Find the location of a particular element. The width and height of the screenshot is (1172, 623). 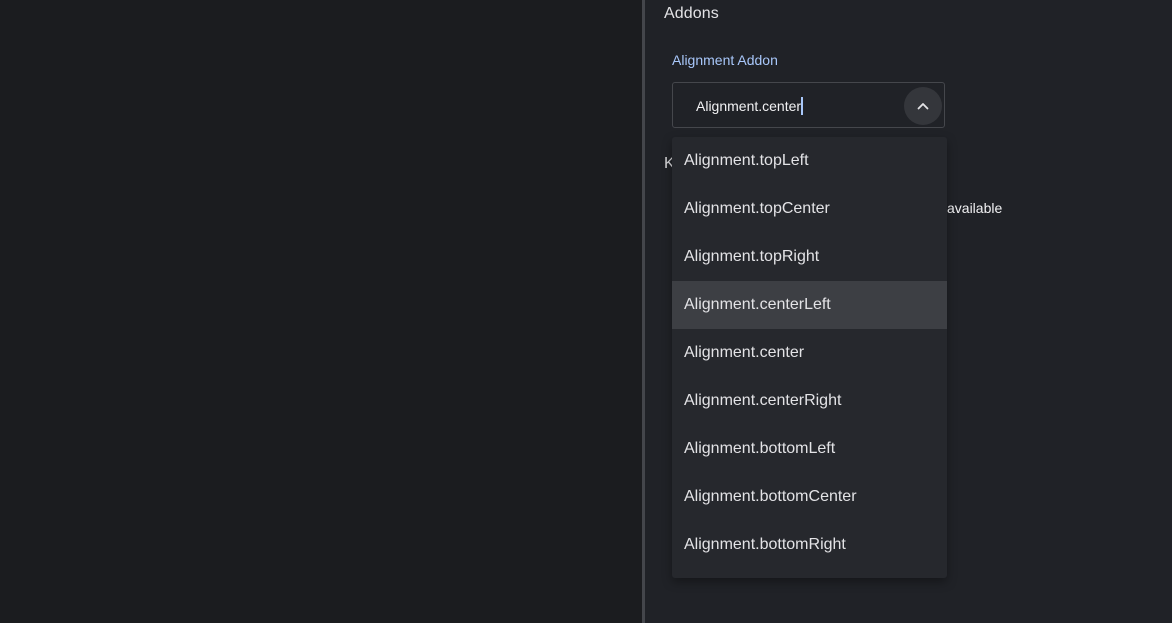

dropdown-toggle-button is located at coordinates (923, 106).